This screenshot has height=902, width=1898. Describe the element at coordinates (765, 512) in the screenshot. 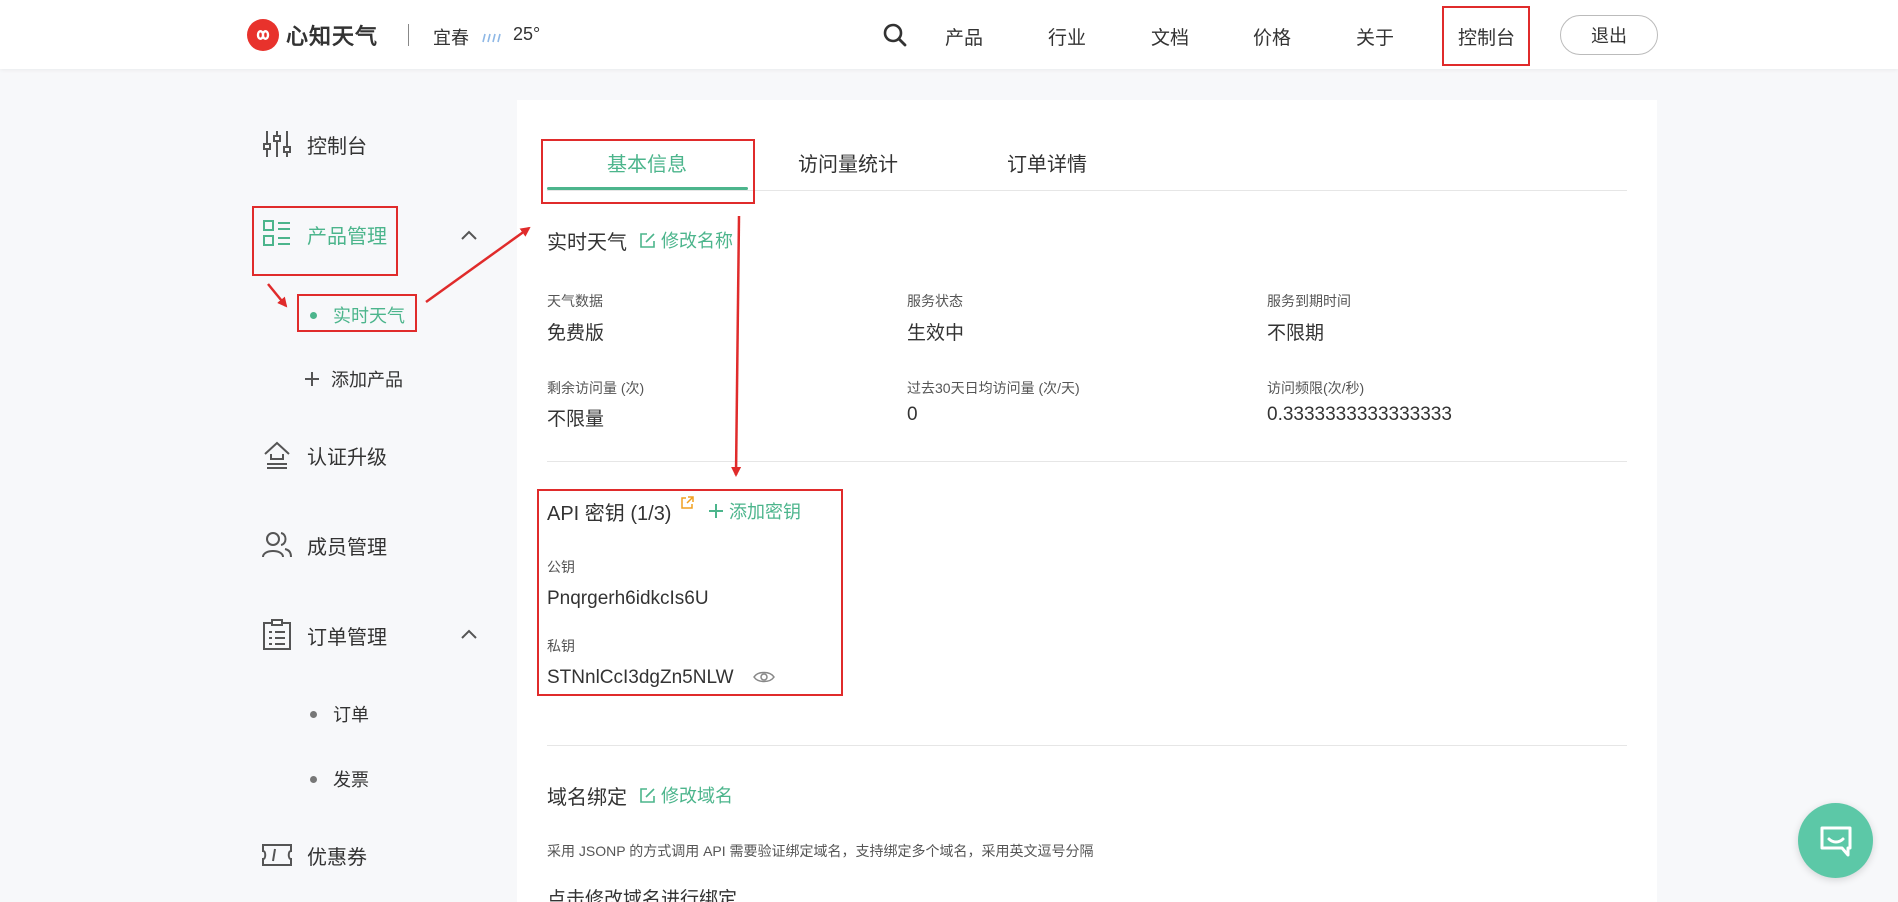

I see `add-key-label: 添加密钥` at that location.